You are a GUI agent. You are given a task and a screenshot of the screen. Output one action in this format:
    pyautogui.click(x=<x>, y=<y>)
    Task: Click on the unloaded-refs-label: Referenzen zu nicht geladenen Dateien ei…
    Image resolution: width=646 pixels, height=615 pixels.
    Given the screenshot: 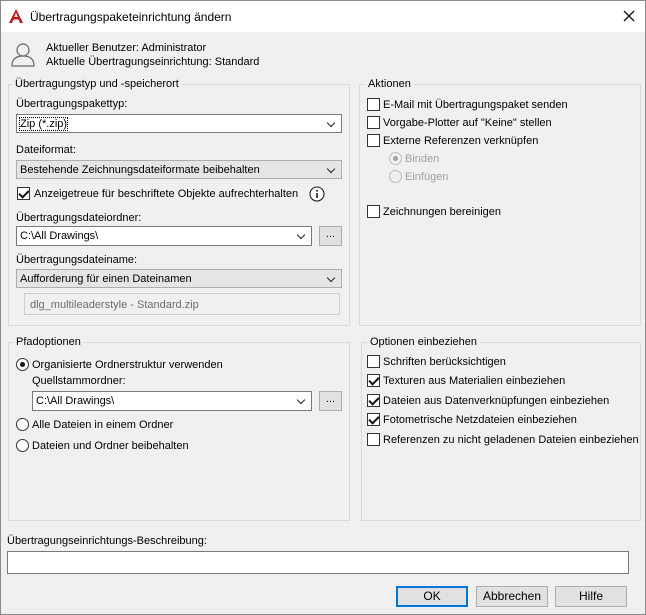 What is the action you would take?
    pyautogui.click(x=511, y=440)
    